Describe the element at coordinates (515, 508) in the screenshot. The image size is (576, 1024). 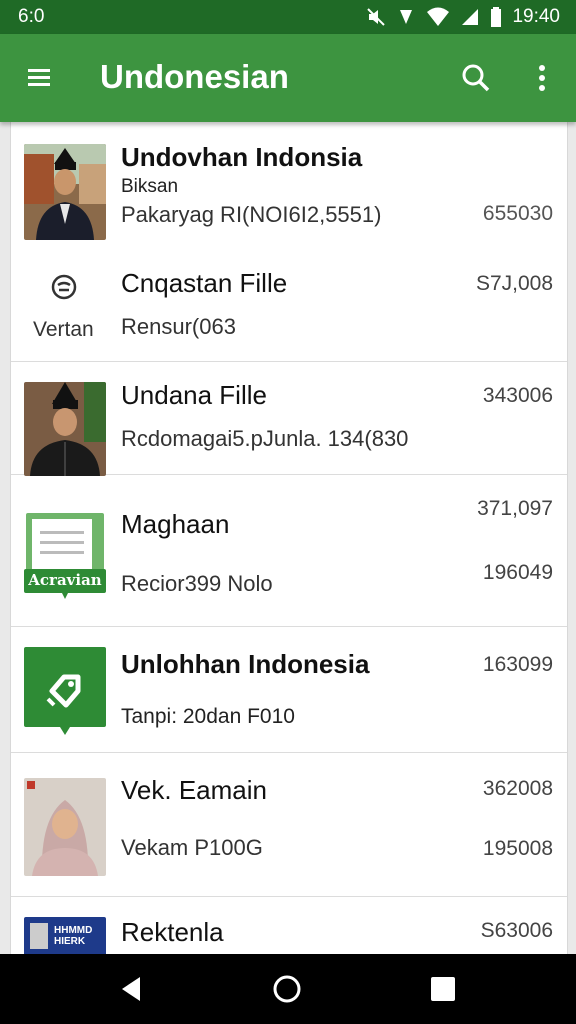
I see `item-value: 371,097` at that location.